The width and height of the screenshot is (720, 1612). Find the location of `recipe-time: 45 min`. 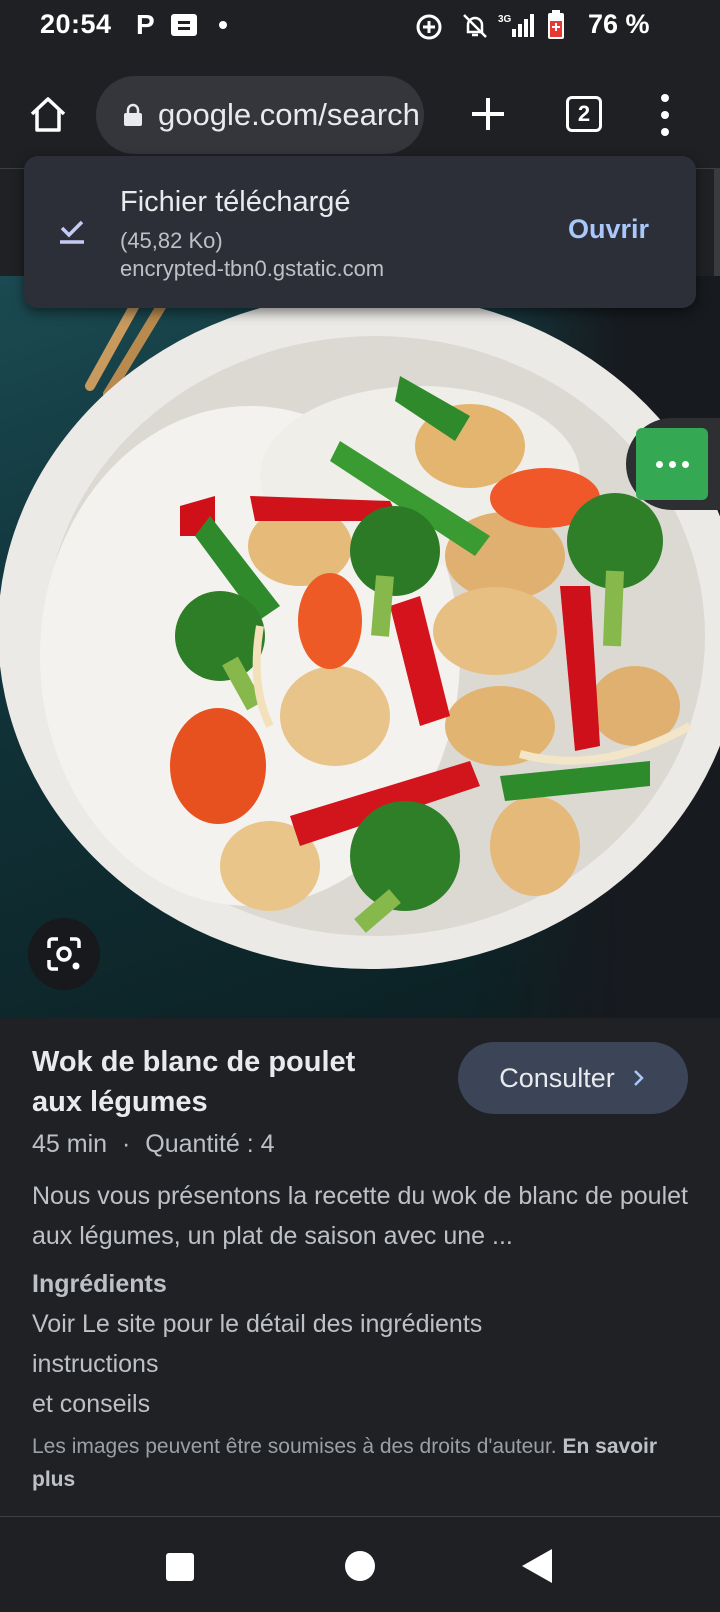

recipe-time: 45 min is located at coordinates (70, 1144).